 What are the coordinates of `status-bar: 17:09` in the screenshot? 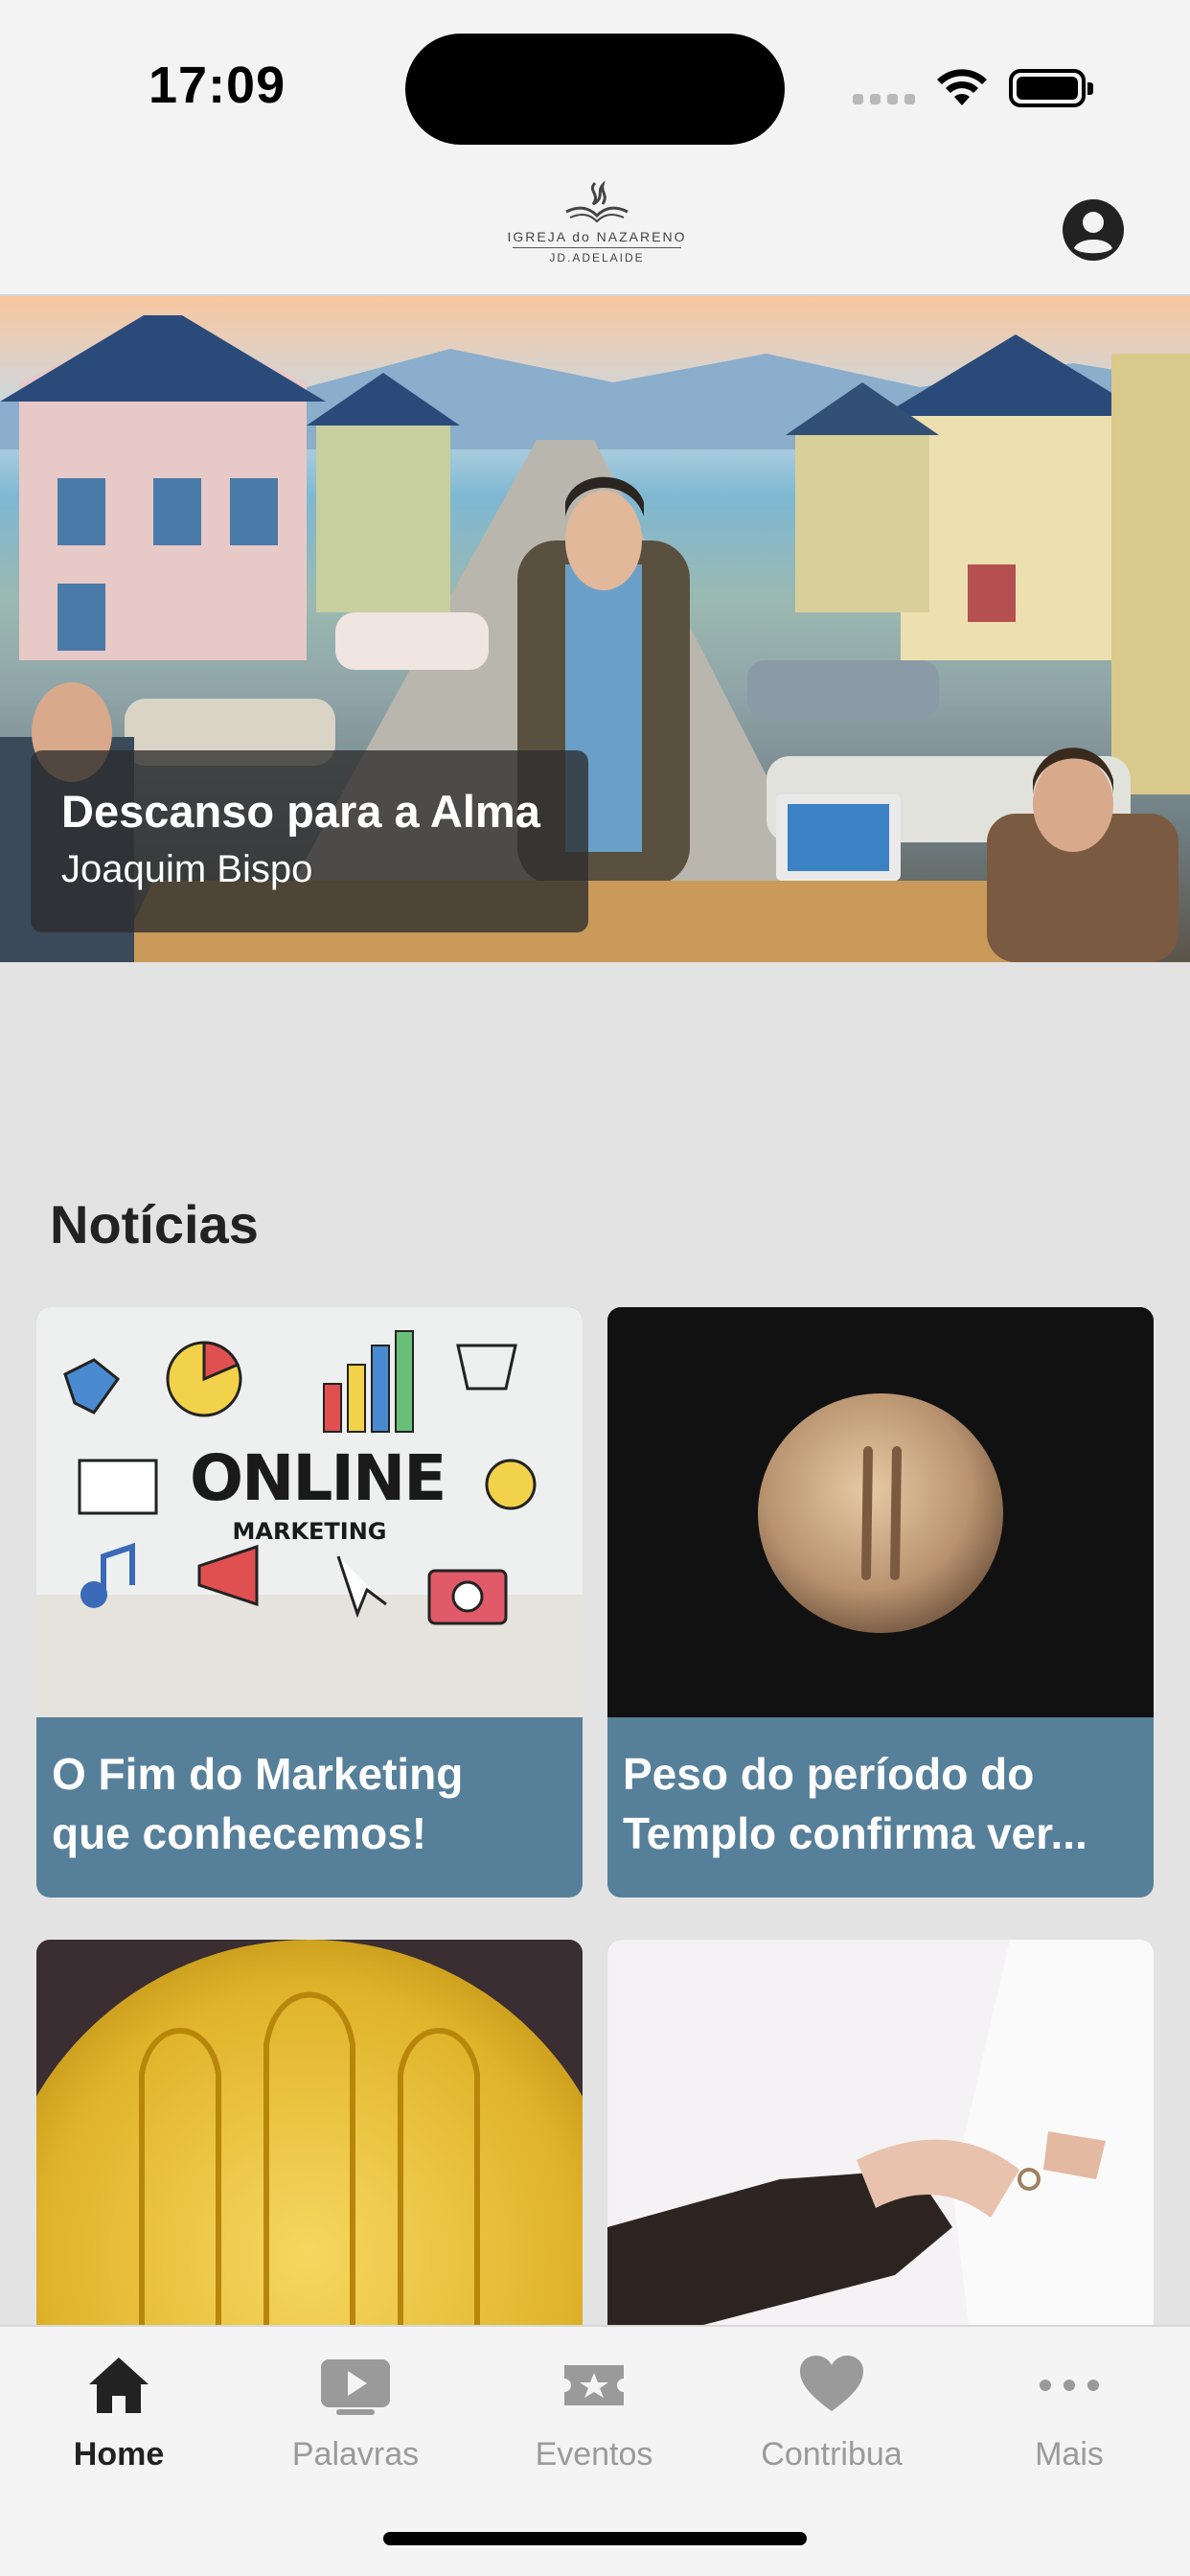 It's located at (595, 79).